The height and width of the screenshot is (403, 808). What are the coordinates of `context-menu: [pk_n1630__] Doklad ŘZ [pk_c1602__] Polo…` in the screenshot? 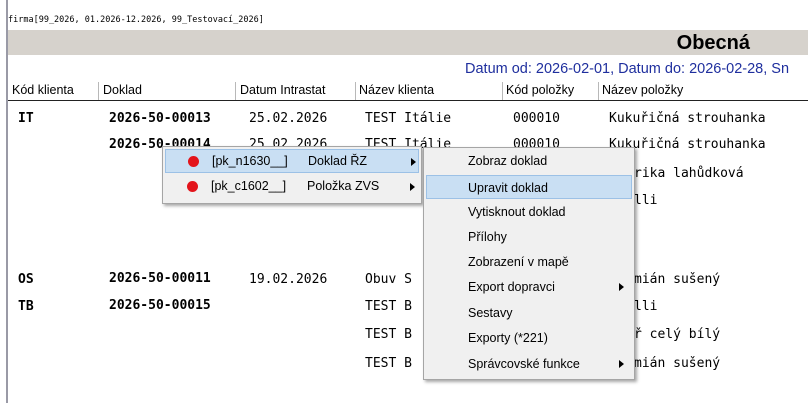 It's located at (292, 175).